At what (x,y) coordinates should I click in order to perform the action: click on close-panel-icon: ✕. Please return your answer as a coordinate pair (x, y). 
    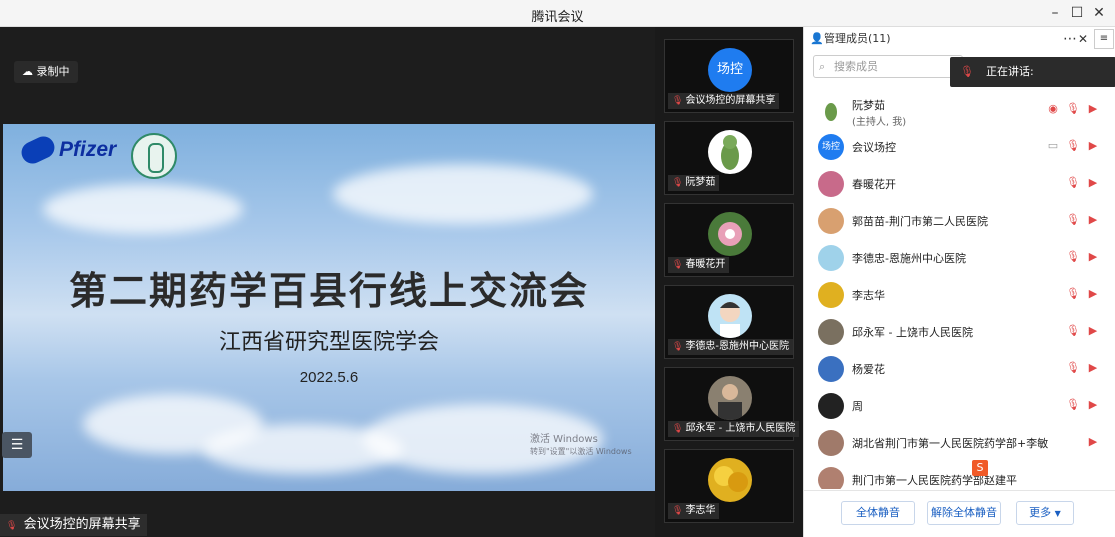
    Looking at the image, I should click on (1083, 39).